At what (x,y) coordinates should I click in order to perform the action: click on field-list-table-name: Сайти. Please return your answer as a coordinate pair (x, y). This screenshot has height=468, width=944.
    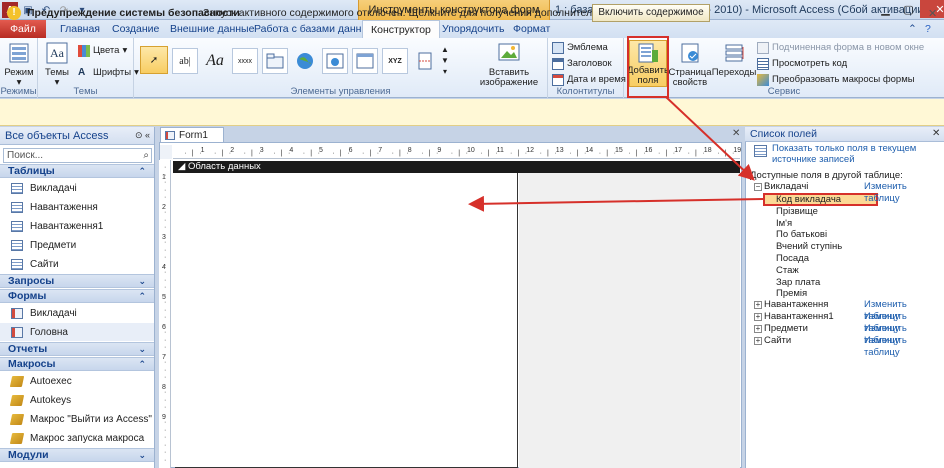
    Looking at the image, I should click on (777, 341).